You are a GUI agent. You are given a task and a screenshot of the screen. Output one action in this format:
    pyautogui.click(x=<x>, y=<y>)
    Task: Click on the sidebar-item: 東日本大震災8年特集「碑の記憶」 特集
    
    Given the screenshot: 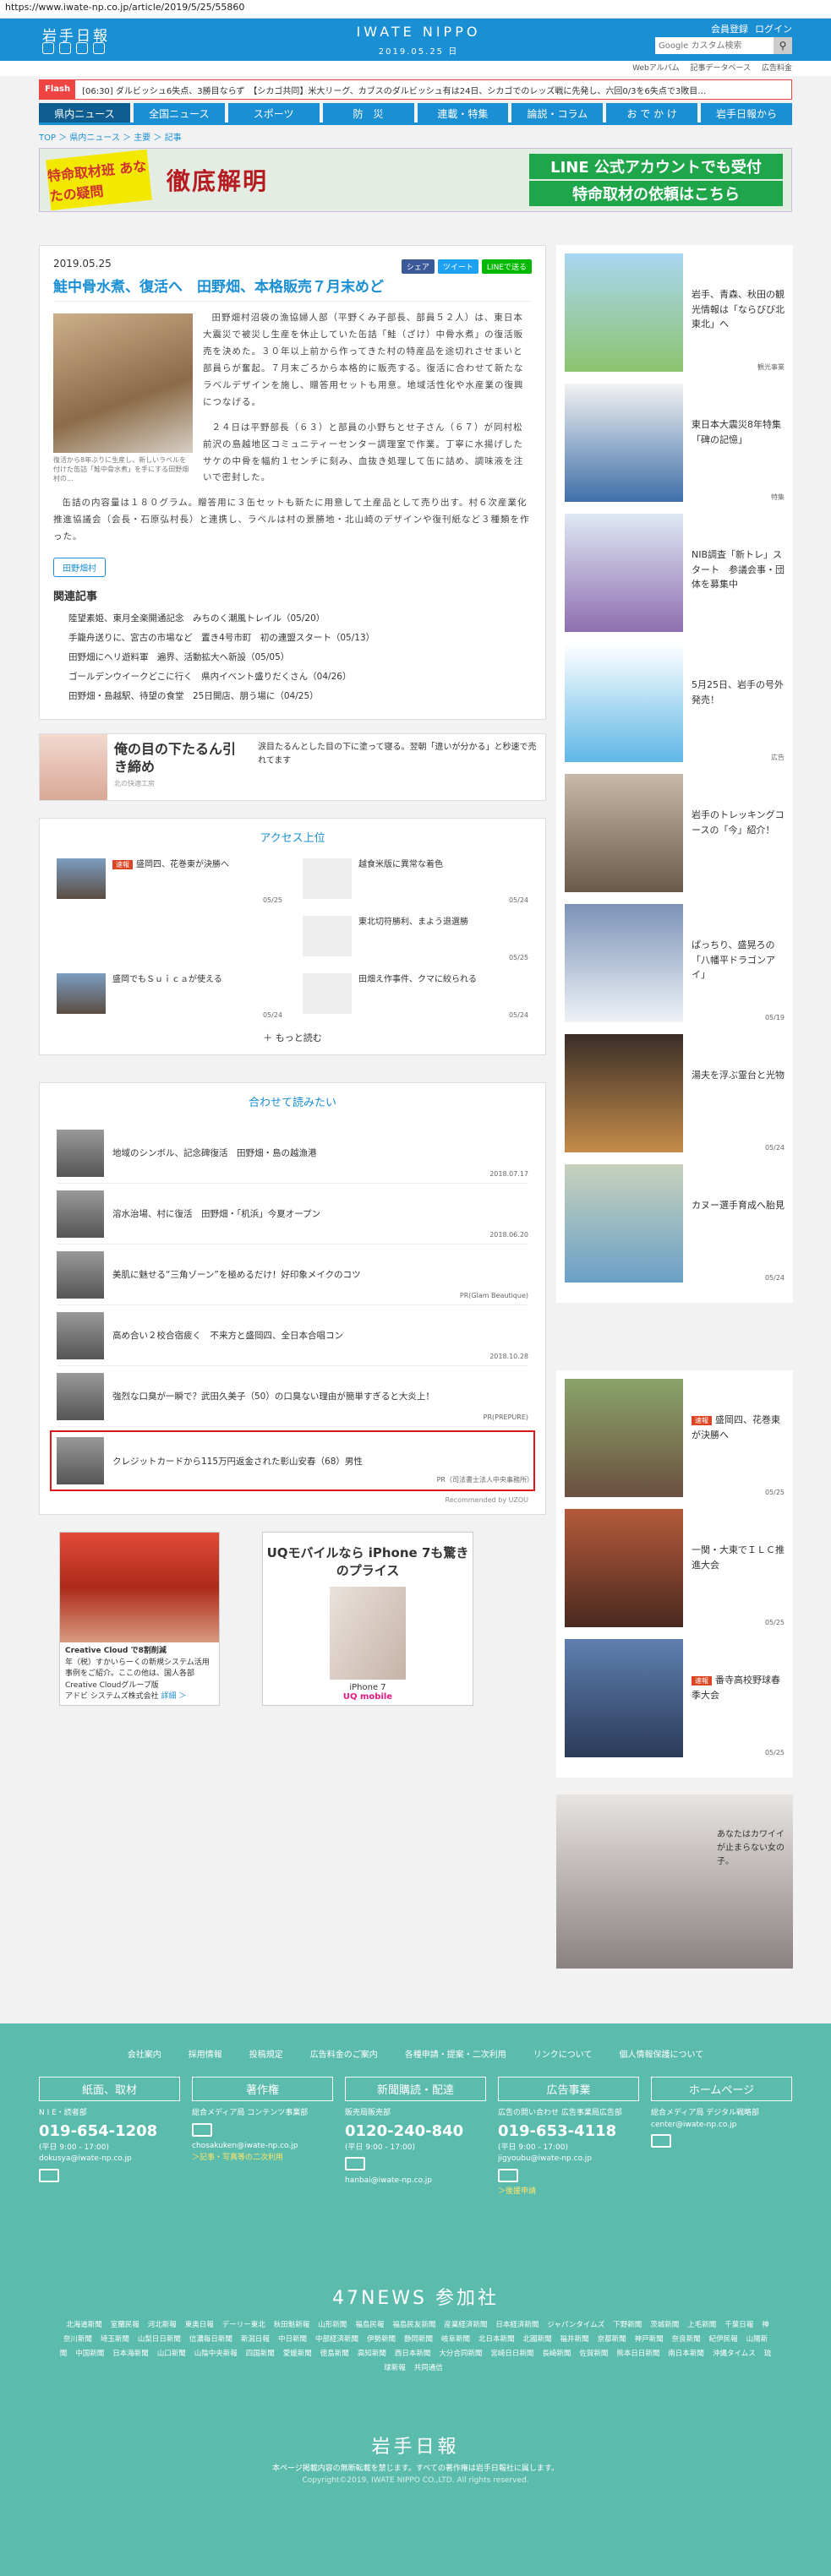 What is the action you would take?
    pyautogui.click(x=675, y=447)
    